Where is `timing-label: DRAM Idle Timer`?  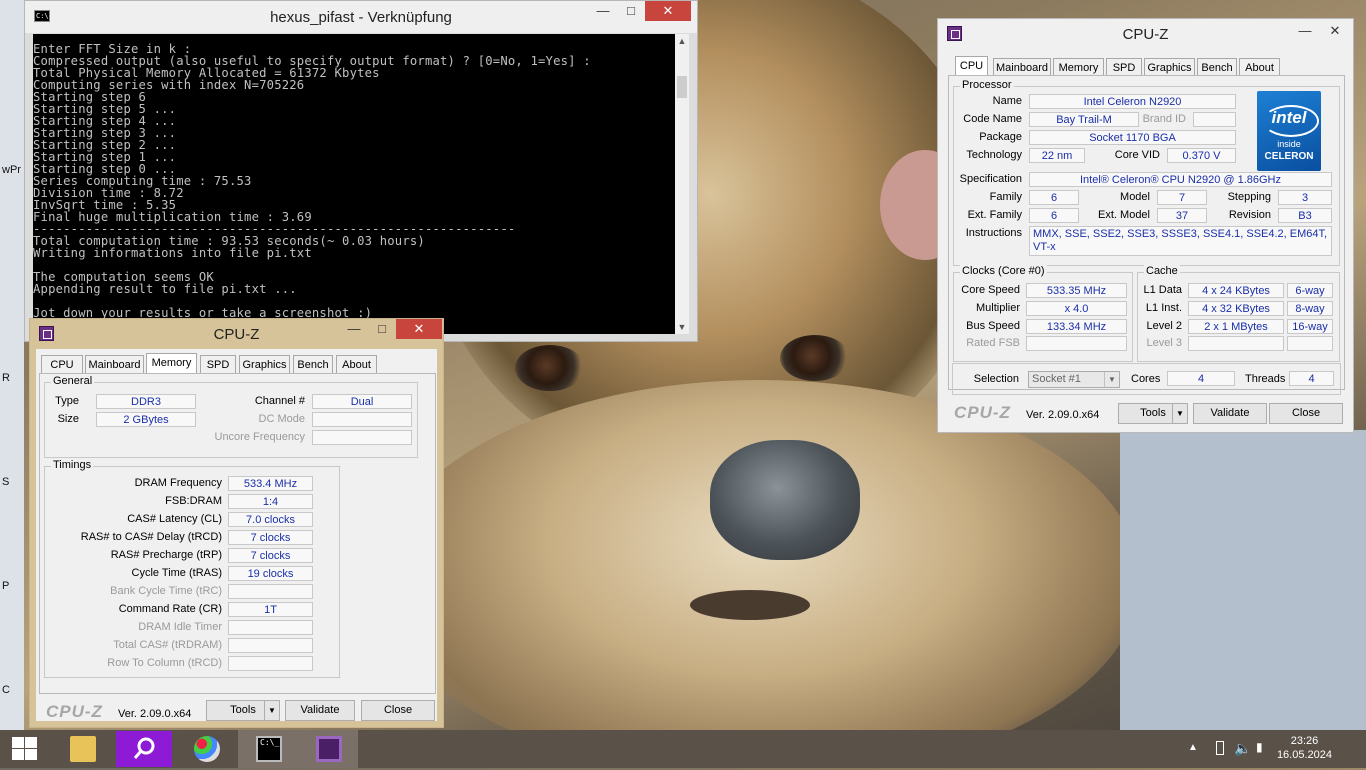
timing-label: DRAM Idle Timer is located at coordinates (180, 627).